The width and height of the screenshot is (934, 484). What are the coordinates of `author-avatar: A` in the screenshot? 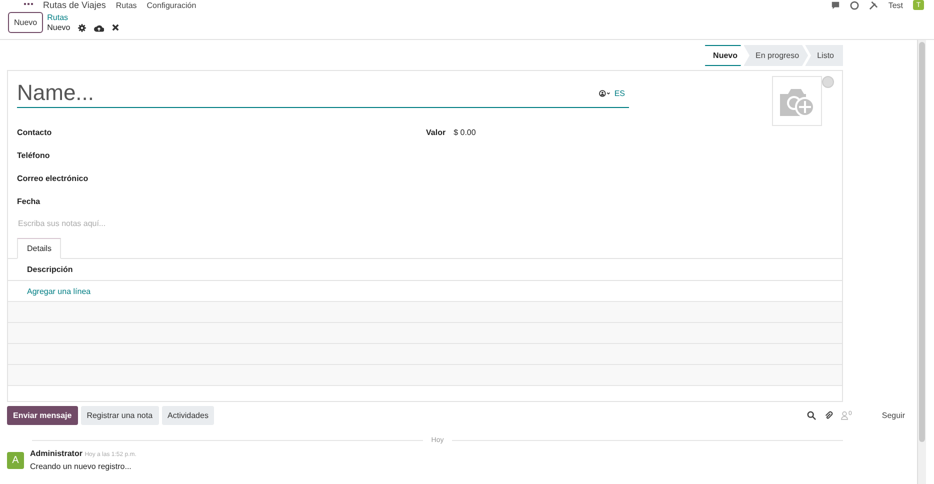 It's located at (15, 460).